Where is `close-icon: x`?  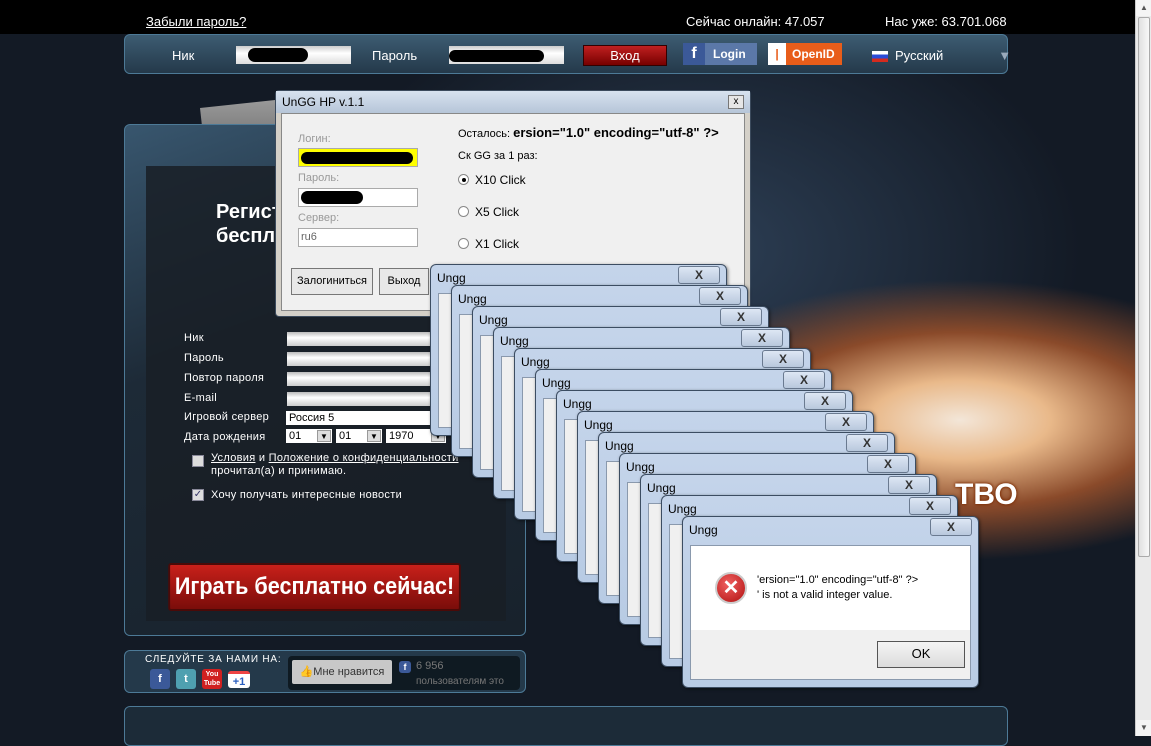 close-icon: x is located at coordinates (736, 102).